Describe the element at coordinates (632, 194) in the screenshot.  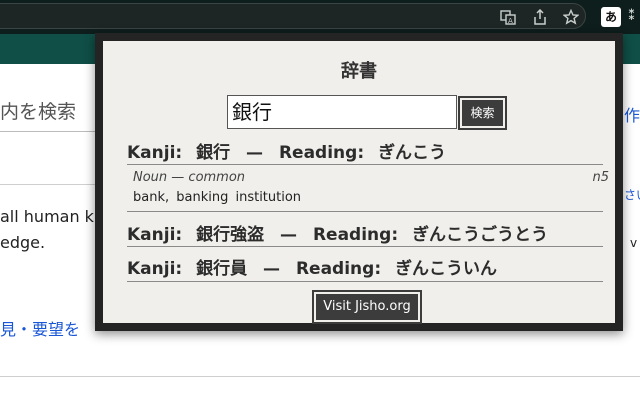
I see `page-link-fragment: さい` at that location.